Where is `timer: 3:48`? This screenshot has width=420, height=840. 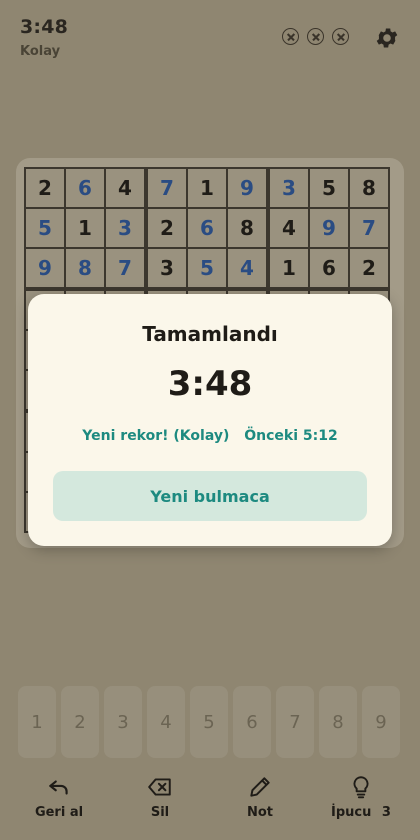
timer: 3:48 is located at coordinates (44, 27).